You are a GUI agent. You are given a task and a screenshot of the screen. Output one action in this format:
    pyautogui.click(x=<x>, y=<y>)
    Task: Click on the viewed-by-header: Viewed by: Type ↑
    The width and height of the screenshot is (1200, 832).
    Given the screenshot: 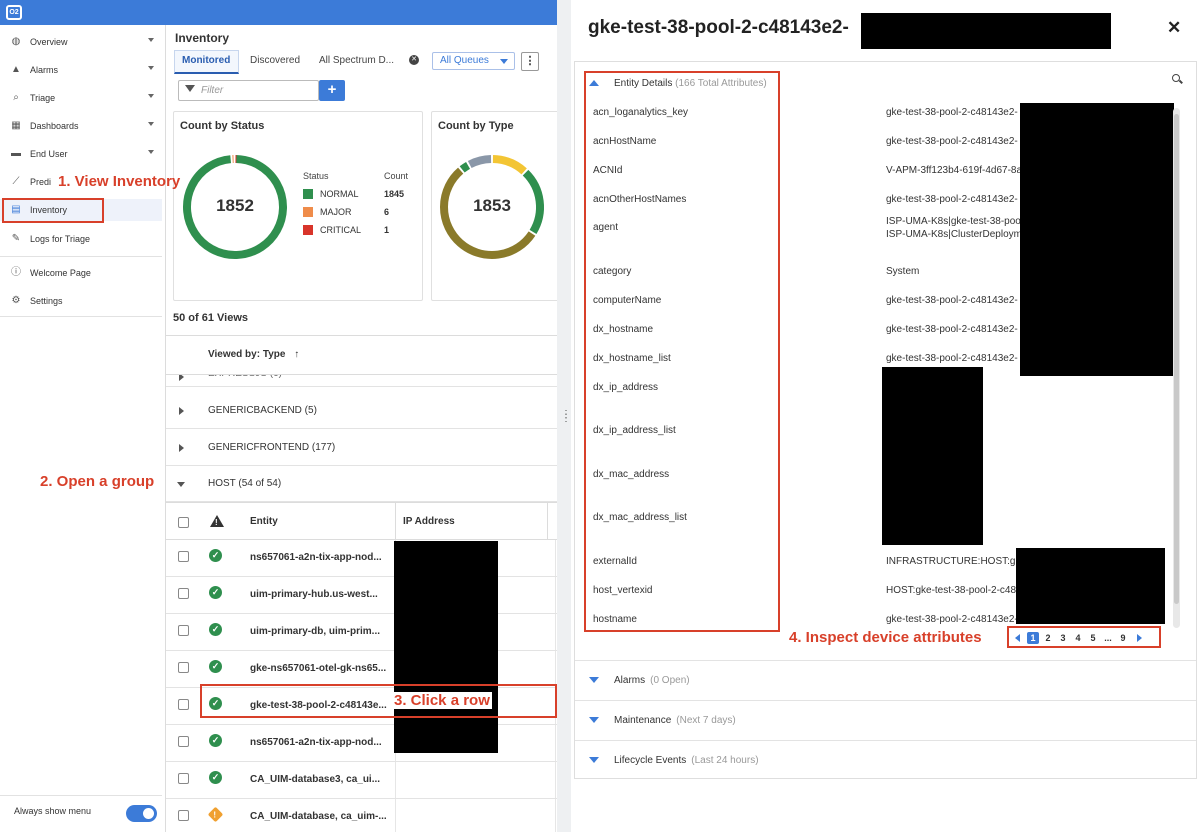 What is the action you would take?
    pyautogui.click(x=253, y=354)
    